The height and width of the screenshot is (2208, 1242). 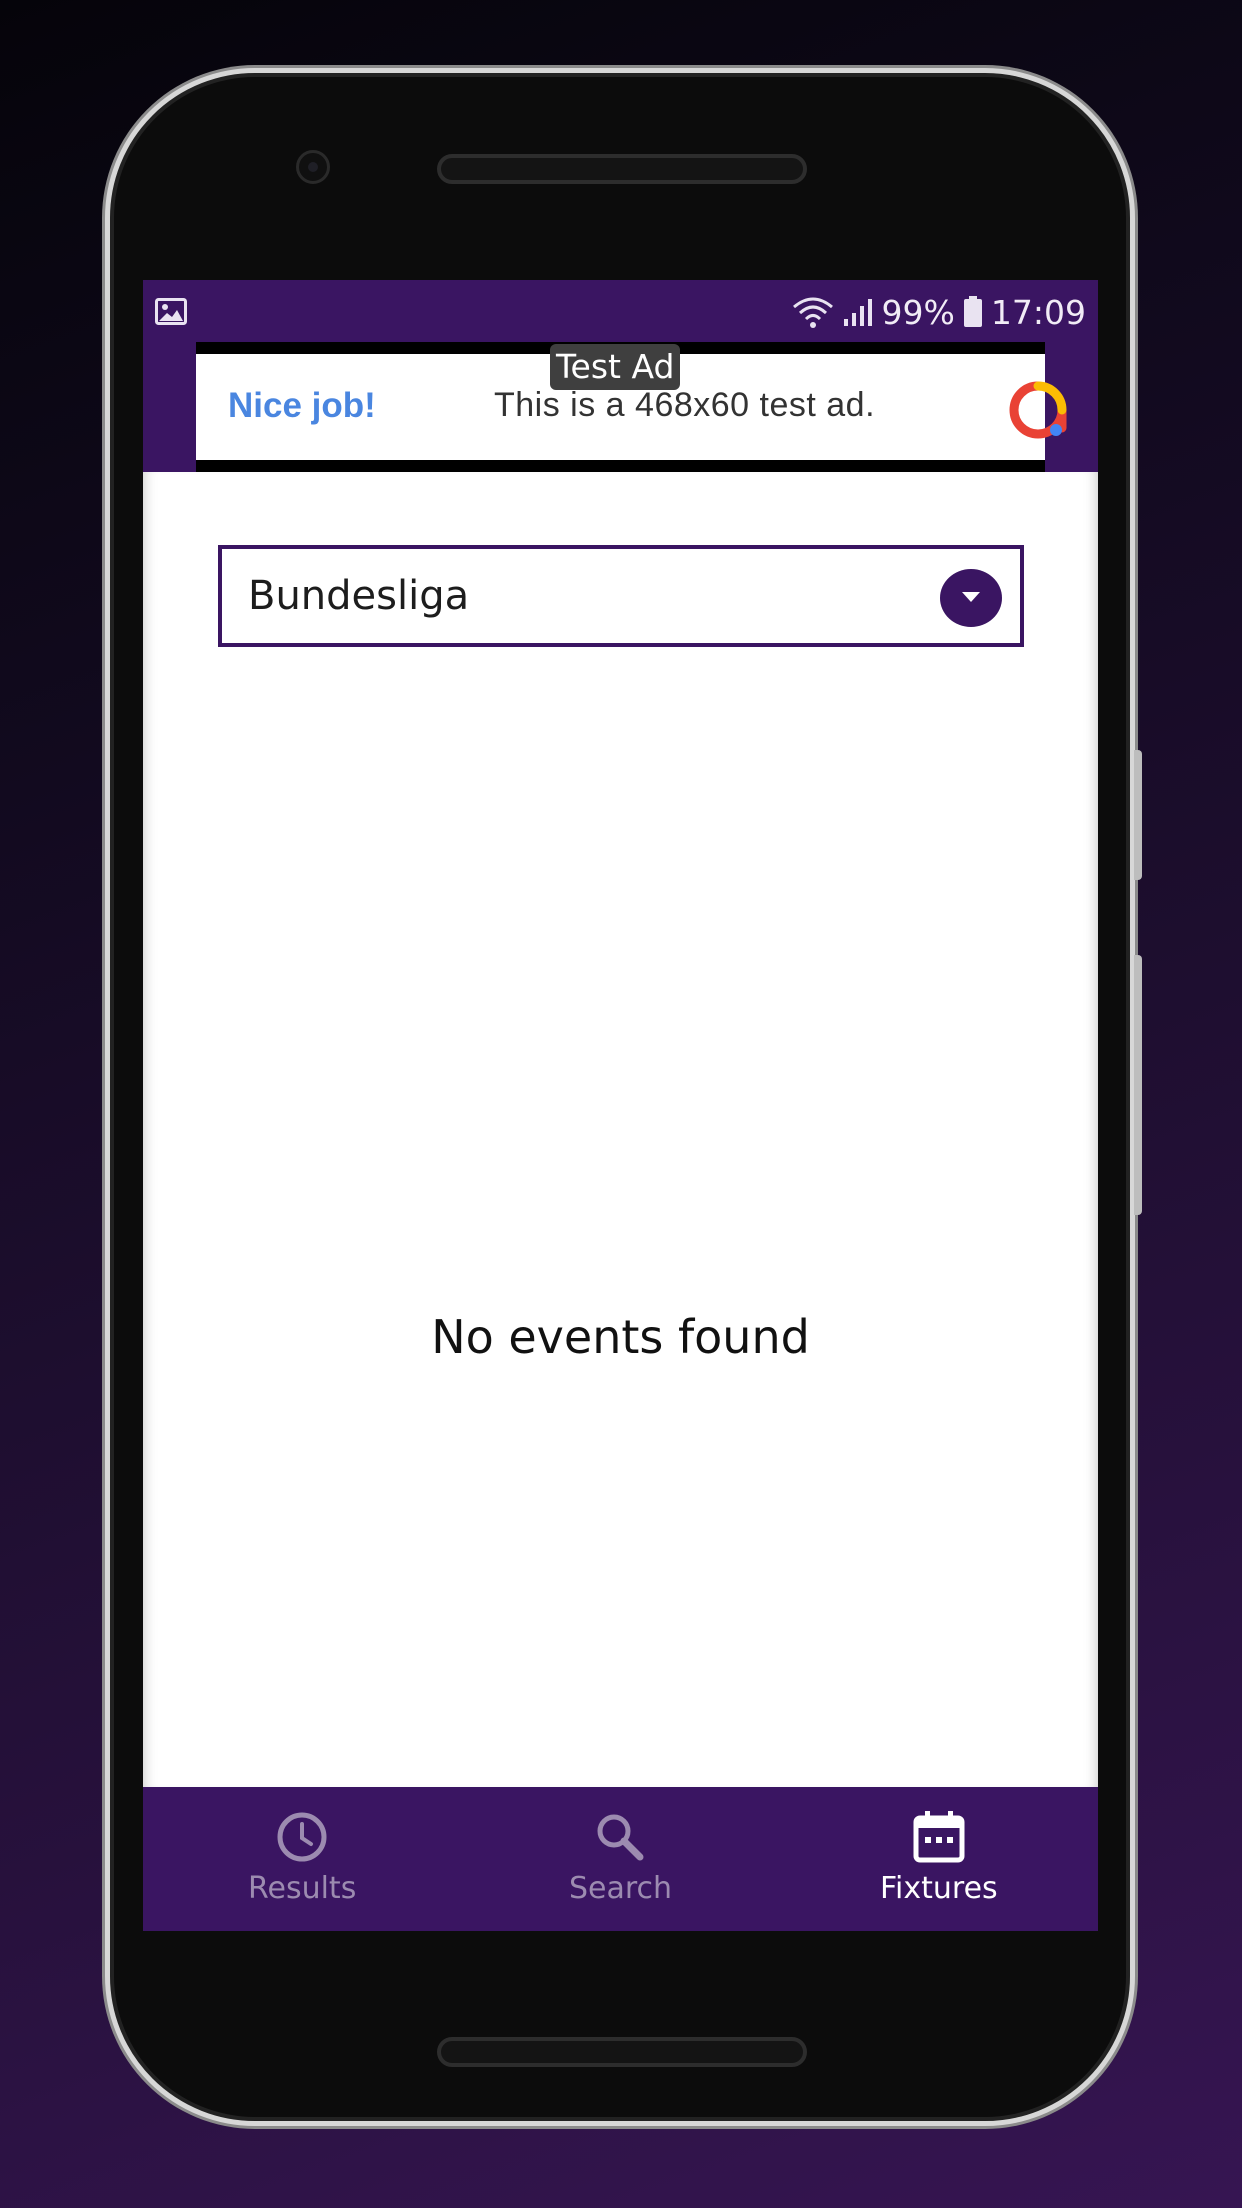 I want to click on nav-item-results: Results, so click(x=302, y=1859).